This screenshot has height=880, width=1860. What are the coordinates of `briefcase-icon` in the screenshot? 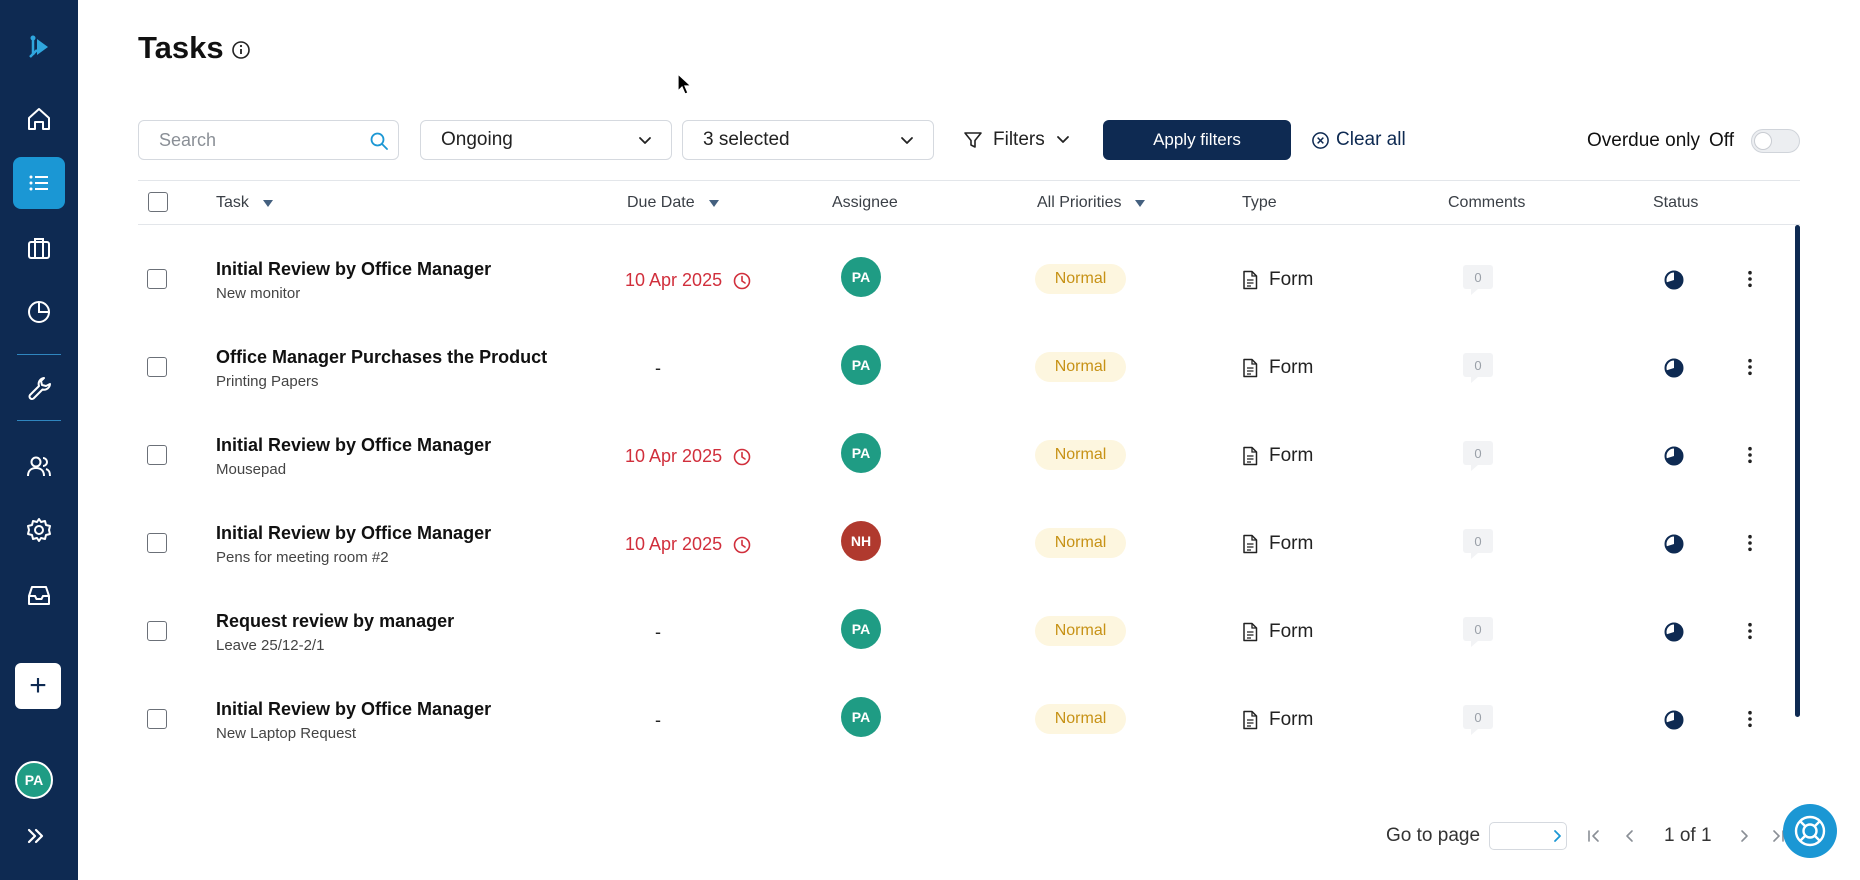 It's located at (39, 248).